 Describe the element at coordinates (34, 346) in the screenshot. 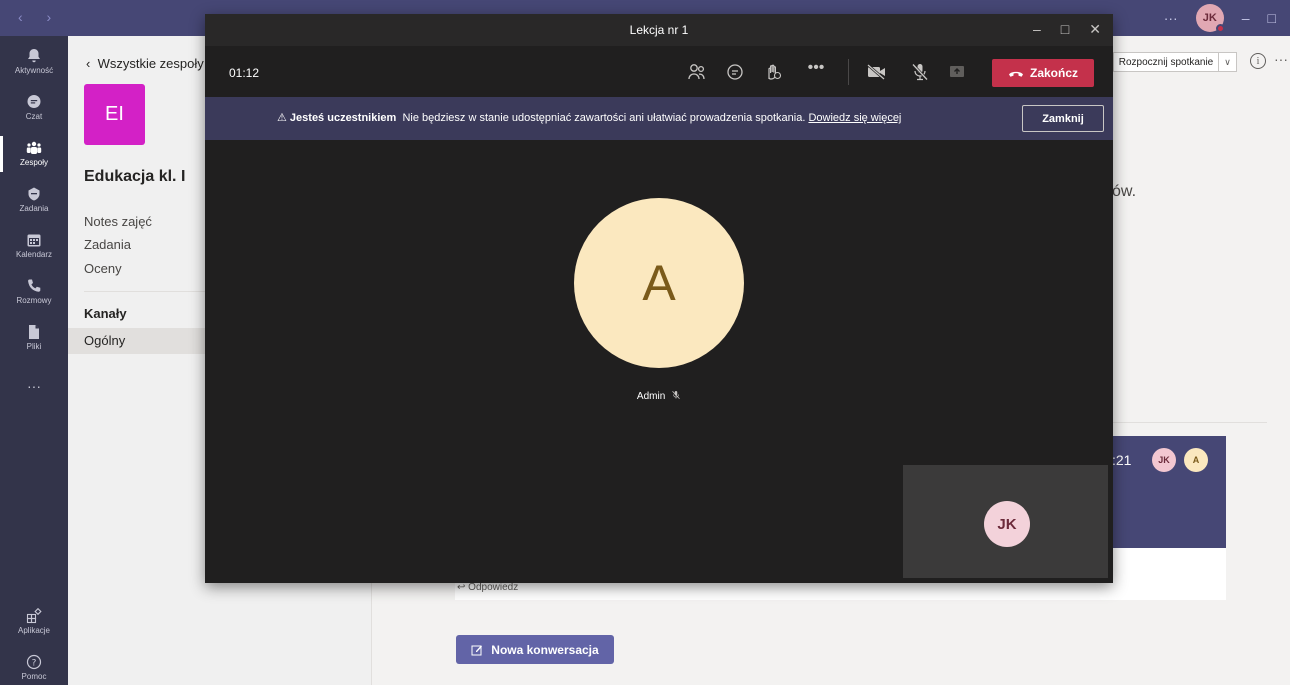

I see `rail-label: Pliki` at that location.